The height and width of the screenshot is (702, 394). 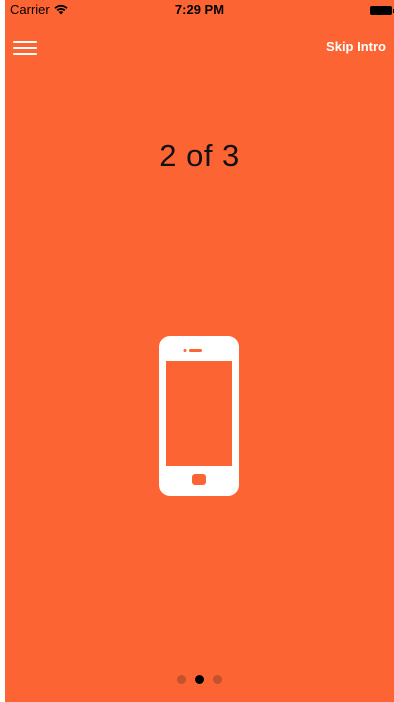 I want to click on step-title: 2 of 3, so click(x=199, y=155).